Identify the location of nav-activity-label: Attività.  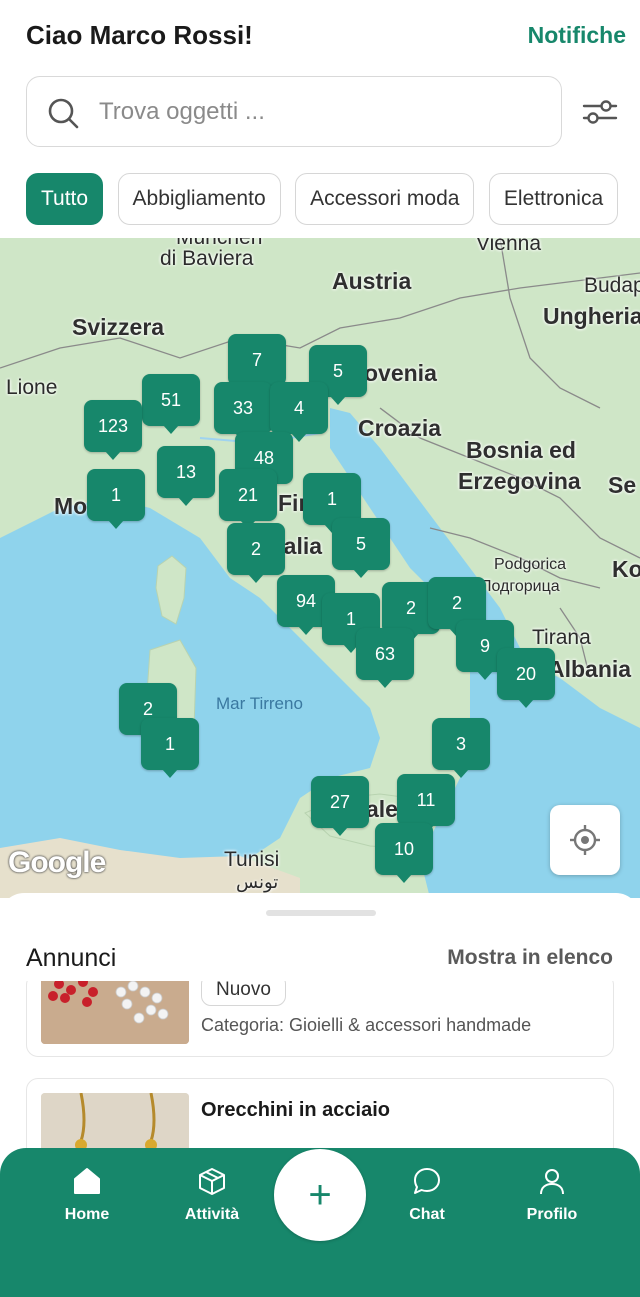
(212, 1214).